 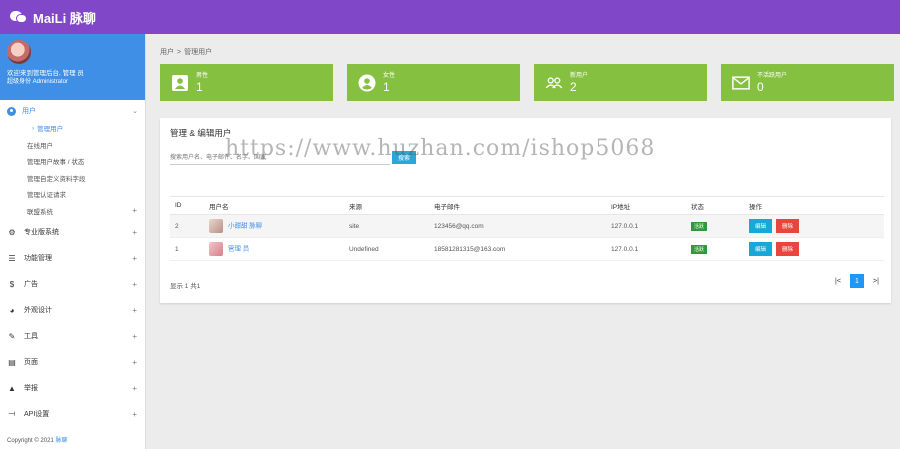 I want to click on sidebar-item-label: 页面, so click(x=31, y=362).